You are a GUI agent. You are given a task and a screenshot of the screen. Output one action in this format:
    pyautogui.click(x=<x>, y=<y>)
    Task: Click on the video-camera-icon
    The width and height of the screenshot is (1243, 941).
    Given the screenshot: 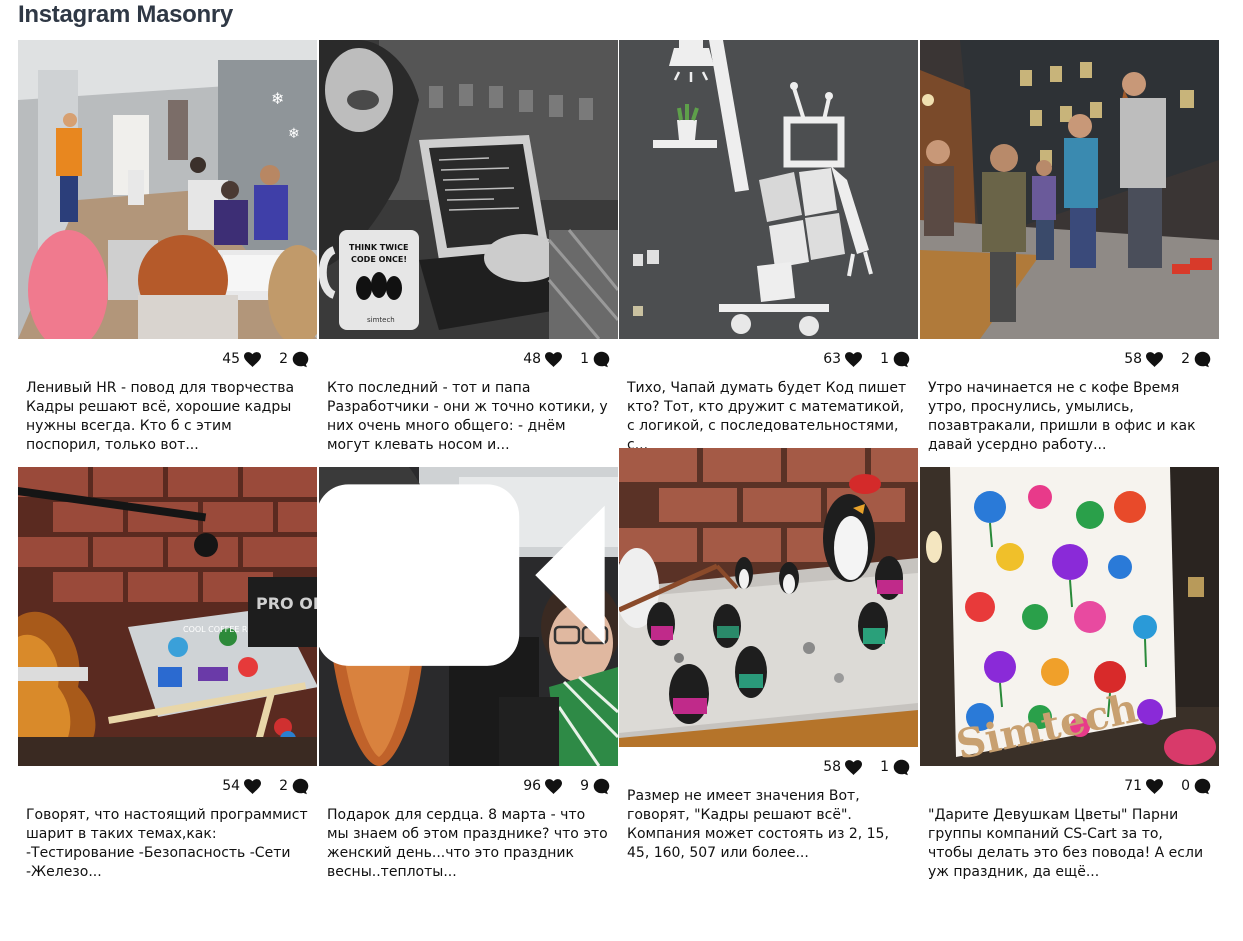 What is the action you would take?
    pyautogui.click(x=464, y=575)
    